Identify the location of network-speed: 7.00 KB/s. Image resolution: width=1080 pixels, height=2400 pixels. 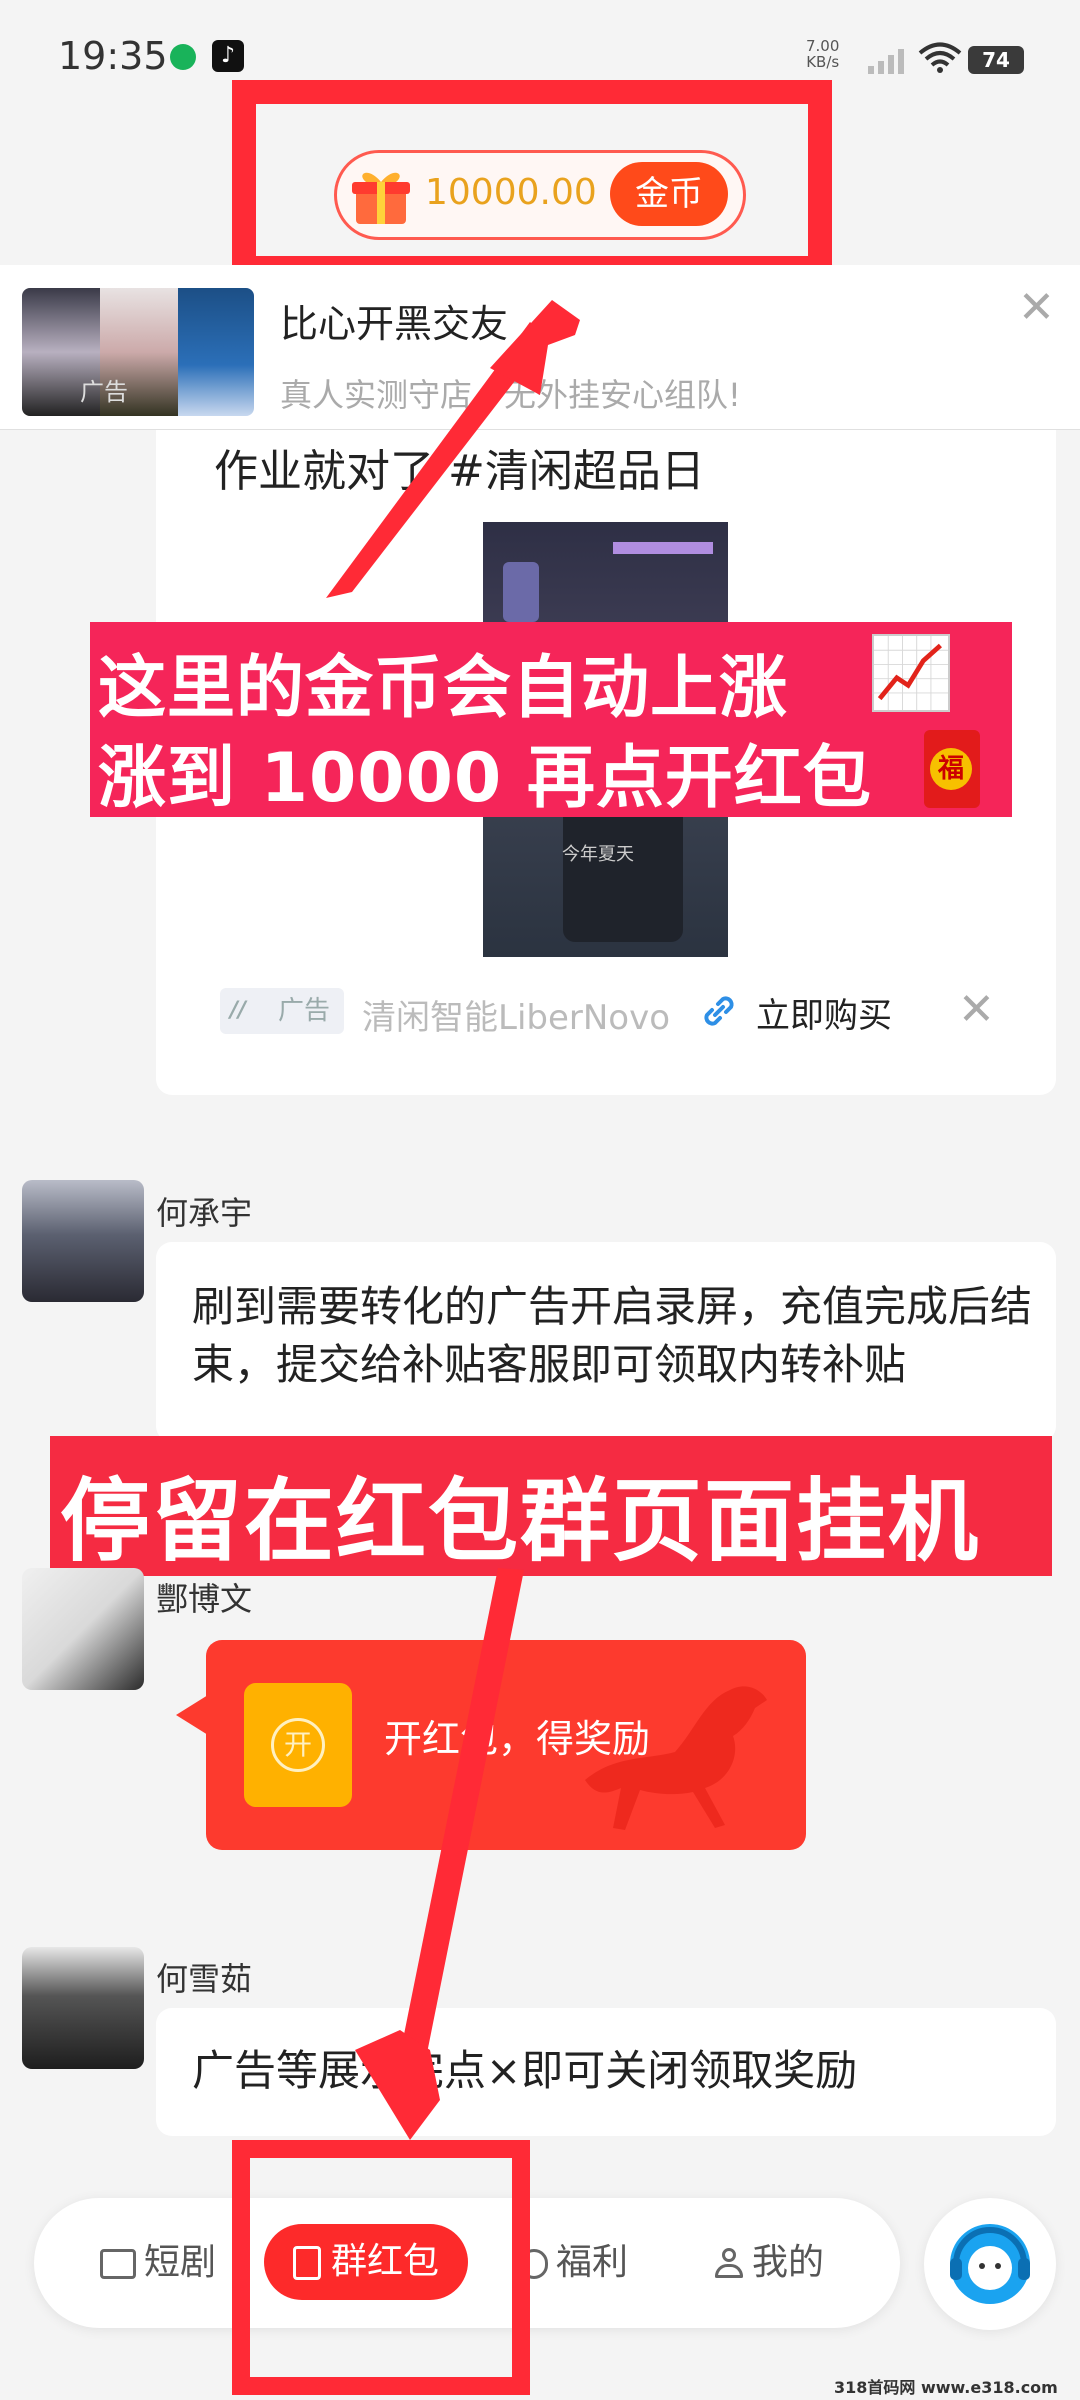
(822, 54).